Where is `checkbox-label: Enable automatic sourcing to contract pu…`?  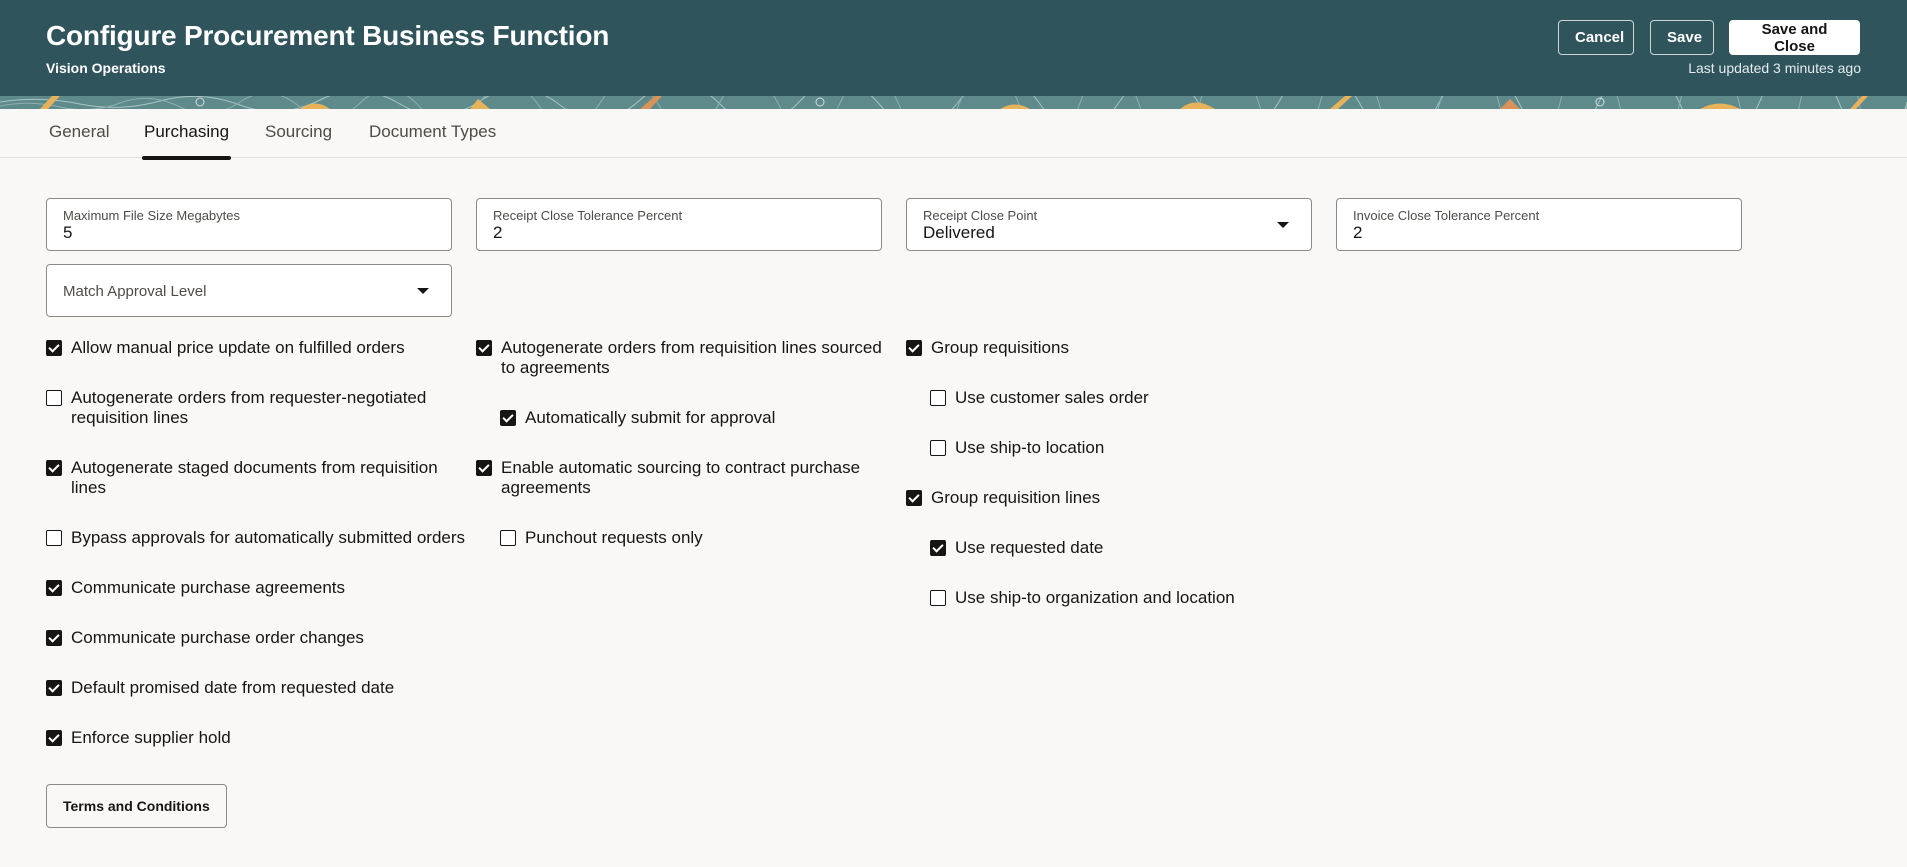
checkbox-label: Enable automatic sourcing to contract pu… is located at coordinates (681, 477).